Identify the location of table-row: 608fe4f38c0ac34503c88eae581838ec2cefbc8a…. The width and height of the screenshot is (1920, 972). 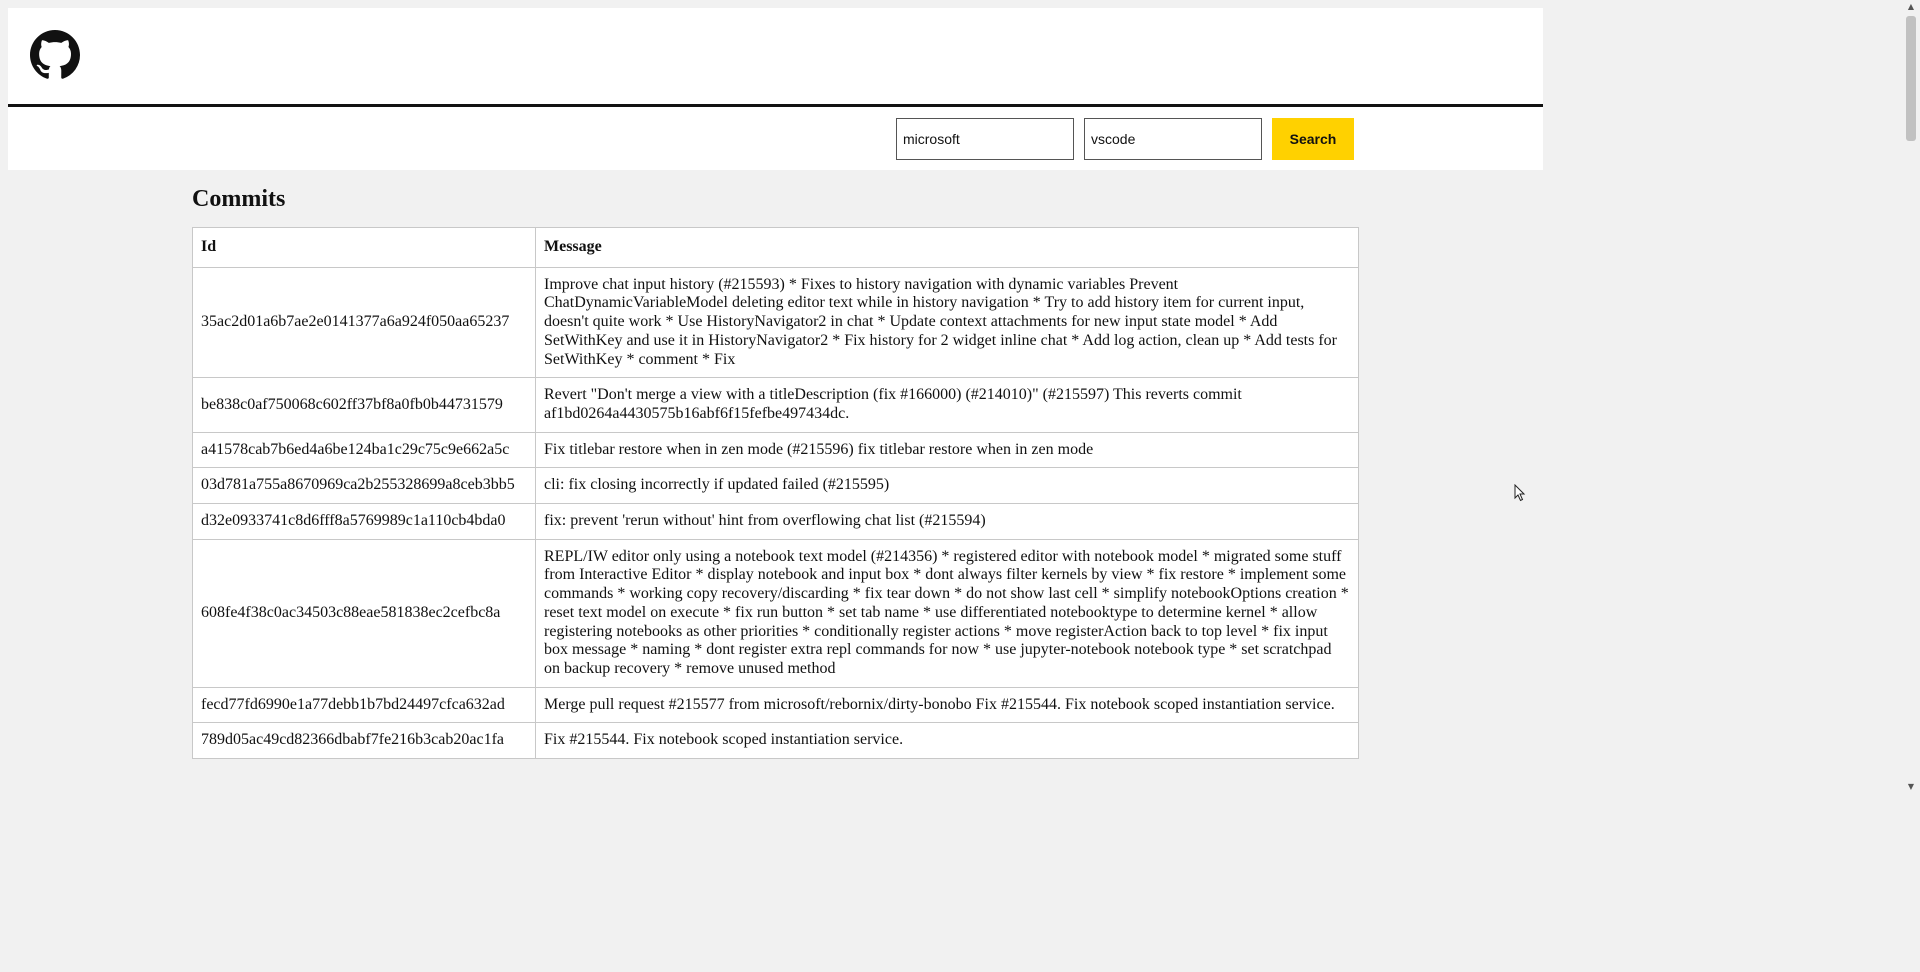
(775, 613).